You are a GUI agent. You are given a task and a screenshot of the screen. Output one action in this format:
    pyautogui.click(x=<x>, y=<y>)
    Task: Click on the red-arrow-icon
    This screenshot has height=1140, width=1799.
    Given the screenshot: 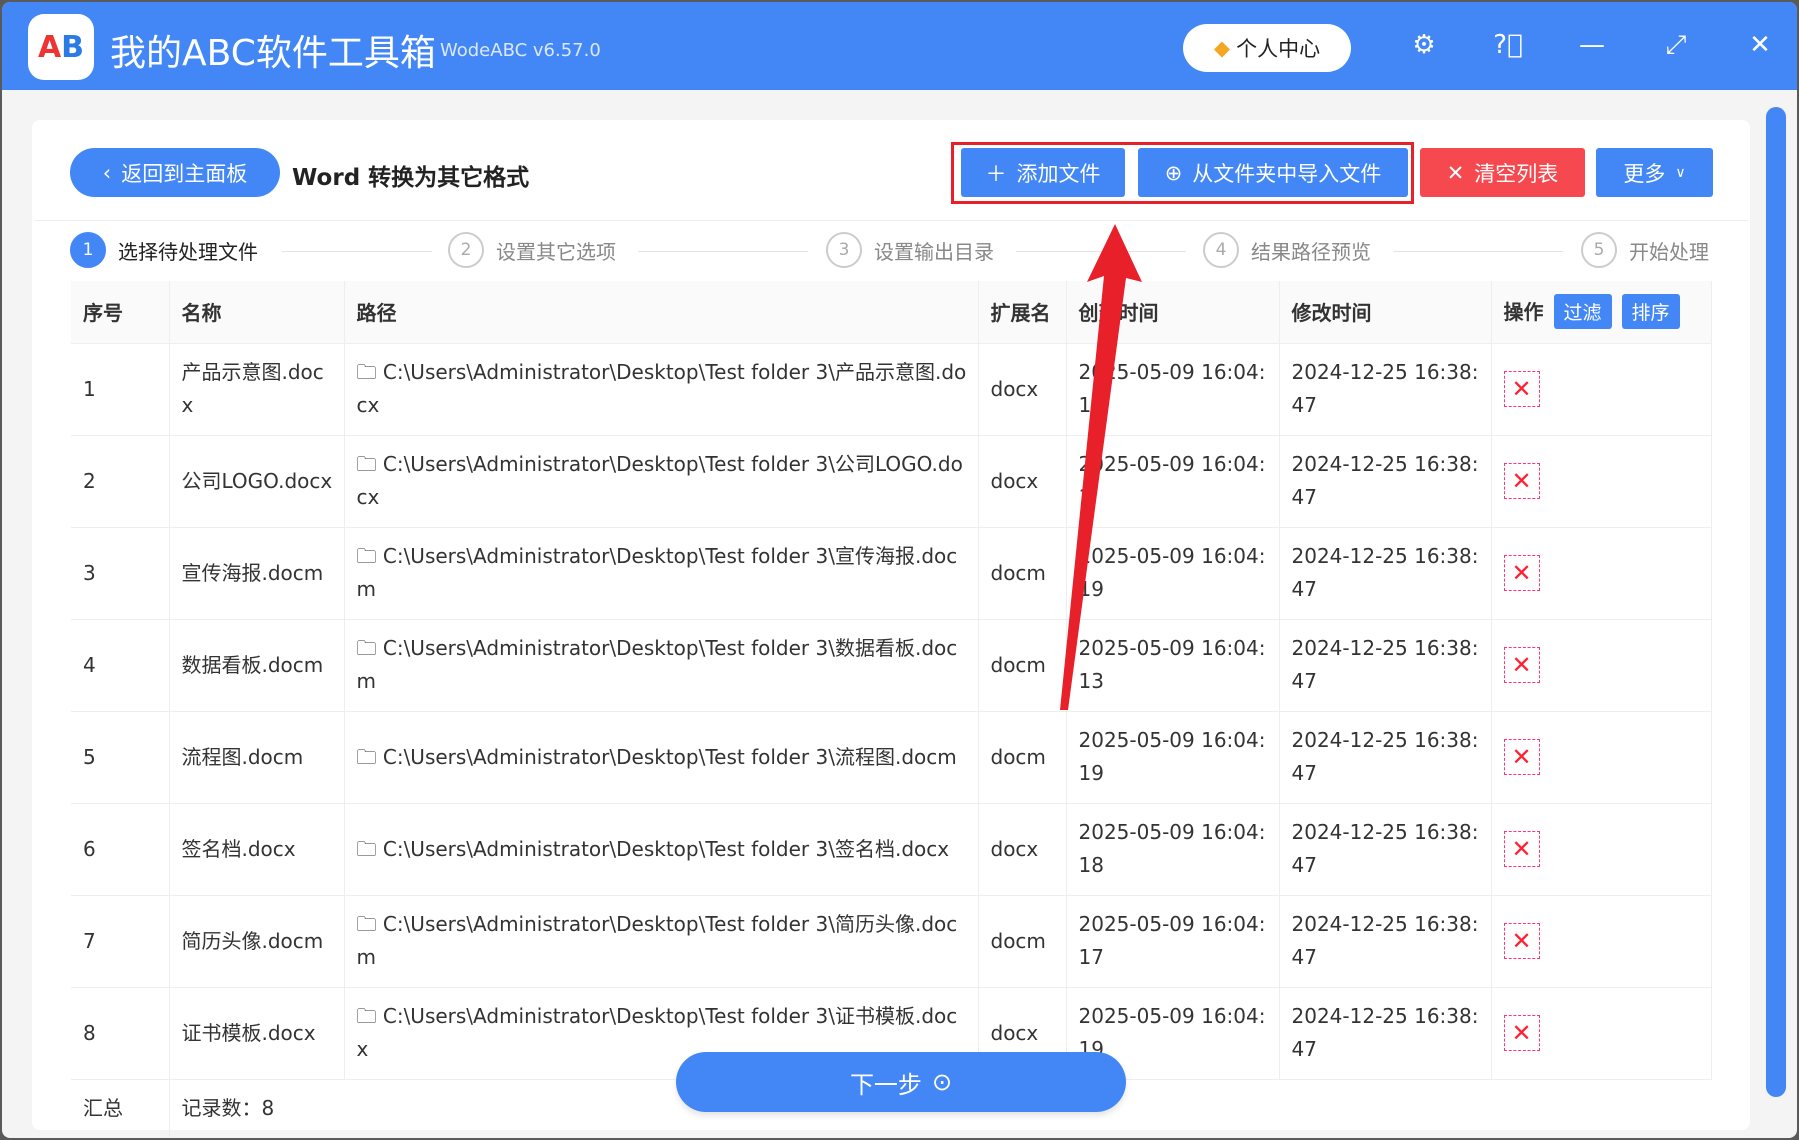 What is the action you would take?
    pyautogui.click(x=1101, y=467)
    